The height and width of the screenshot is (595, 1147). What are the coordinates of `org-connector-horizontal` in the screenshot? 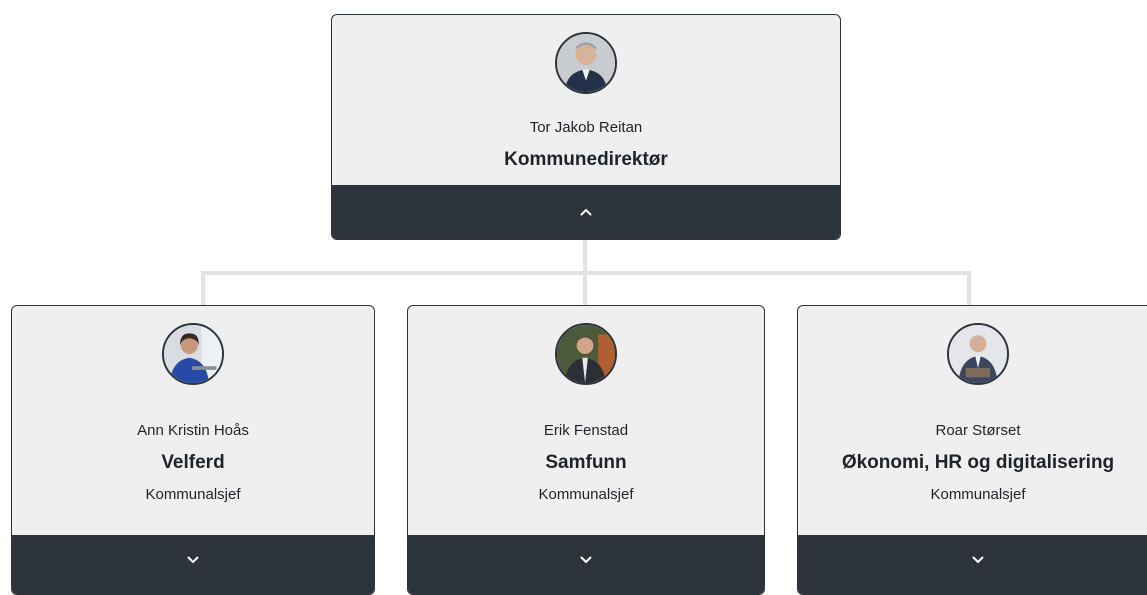 It's located at (586, 273).